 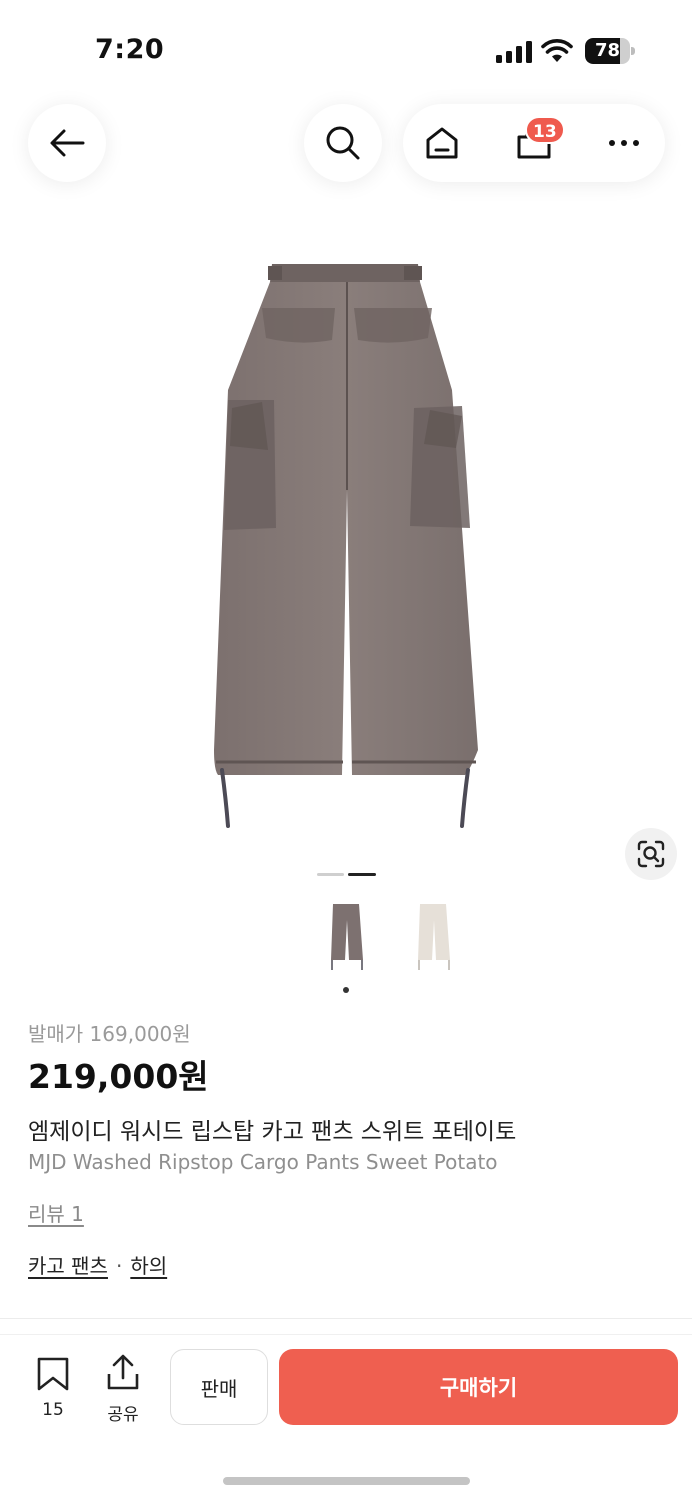 I want to click on wifi-icon, so click(x=557, y=50).